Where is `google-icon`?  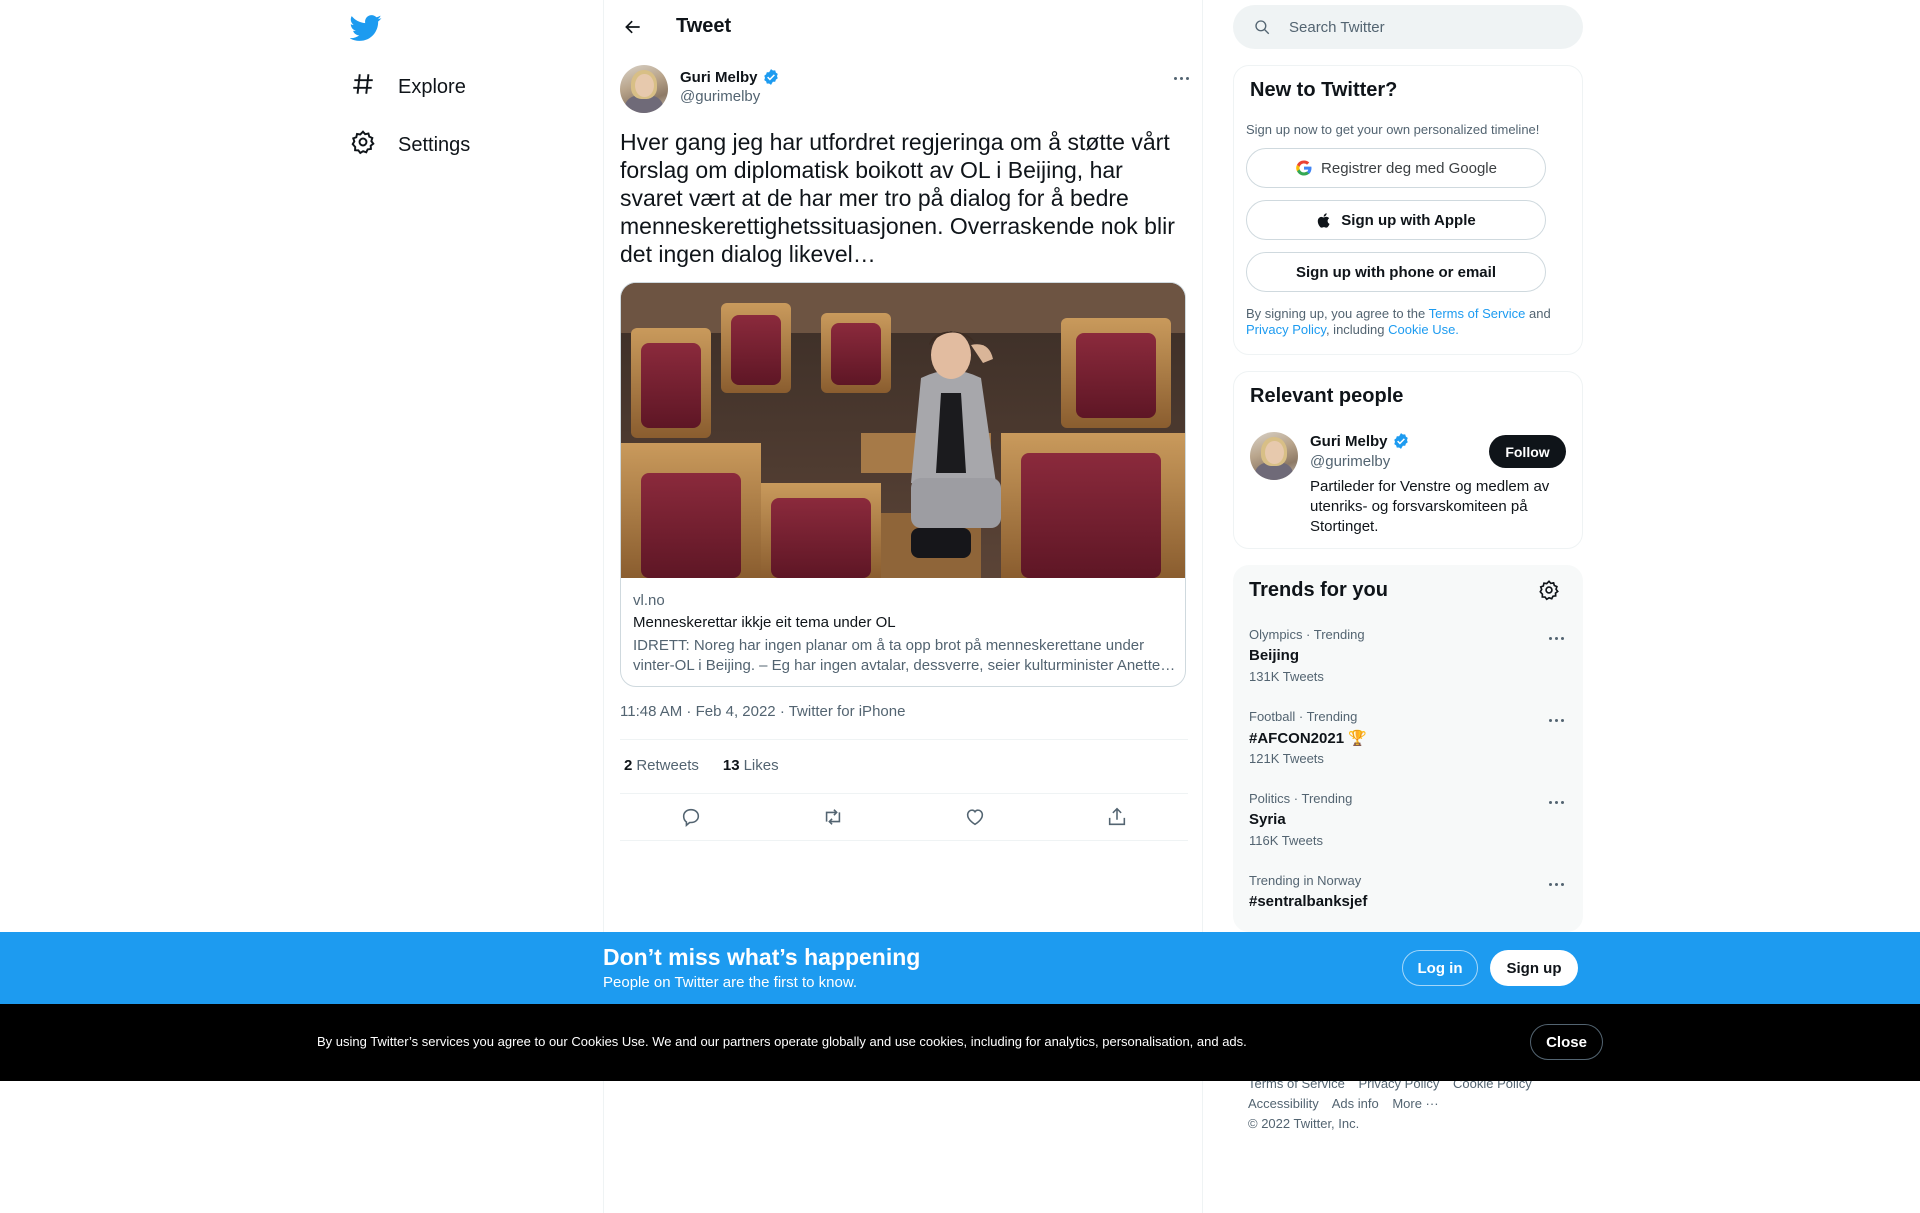 google-icon is located at coordinates (1304, 168).